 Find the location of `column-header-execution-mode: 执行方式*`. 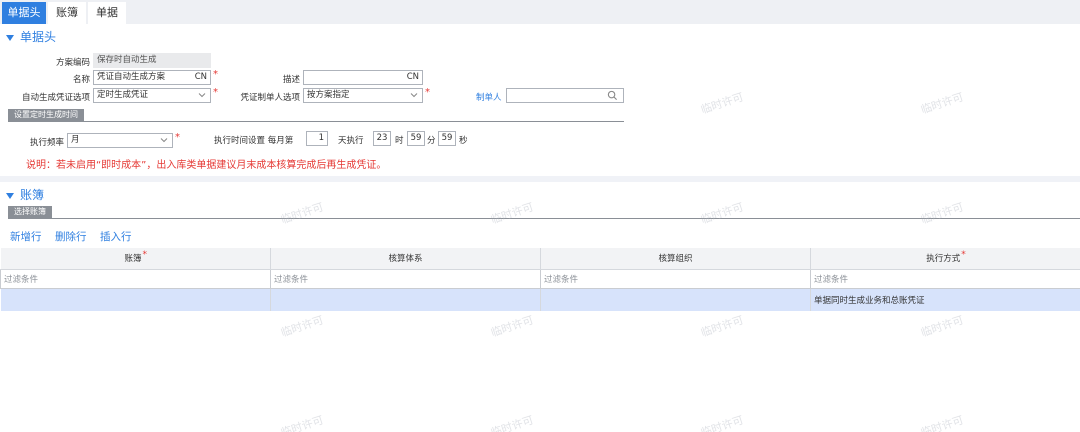

column-header-execution-mode: 执行方式* is located at coordinates (945, 259).